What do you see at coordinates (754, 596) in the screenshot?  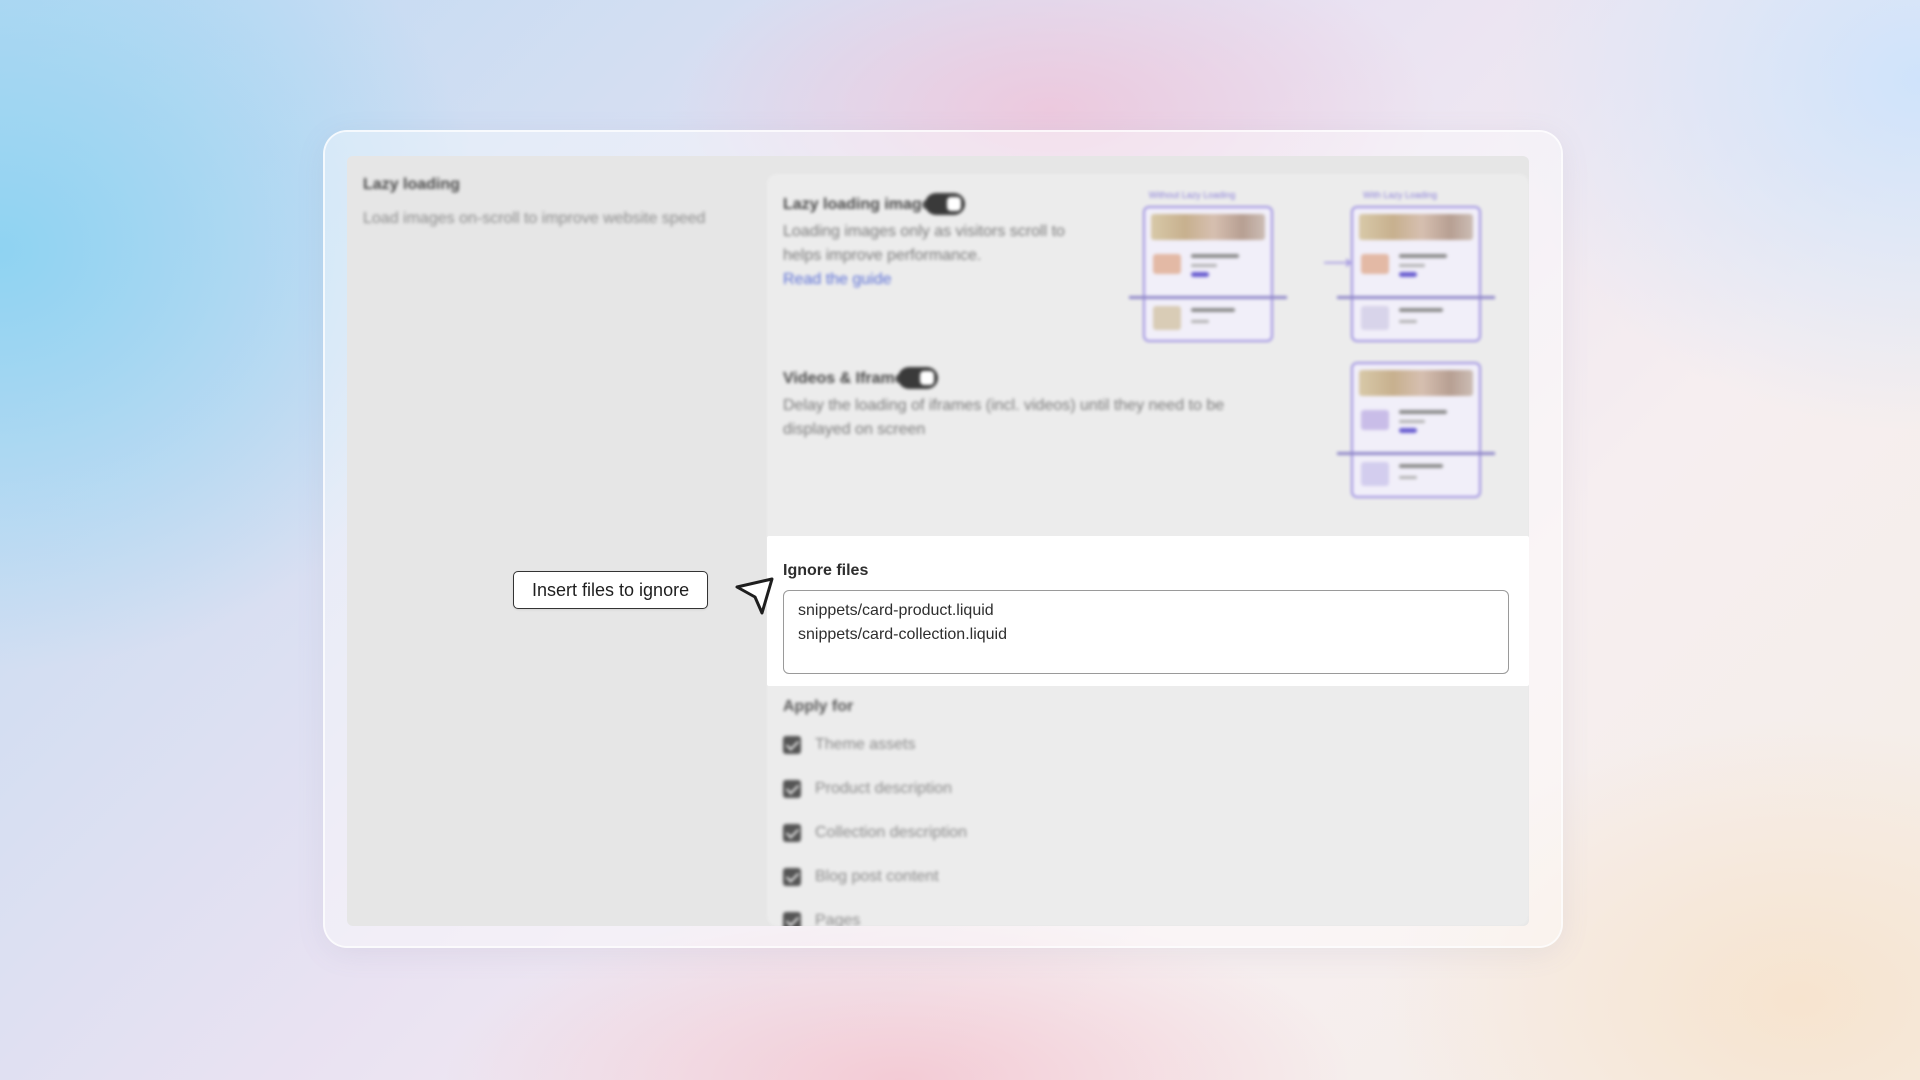 I see `cursor-arrow-icon` at bounding box center [754, 596].